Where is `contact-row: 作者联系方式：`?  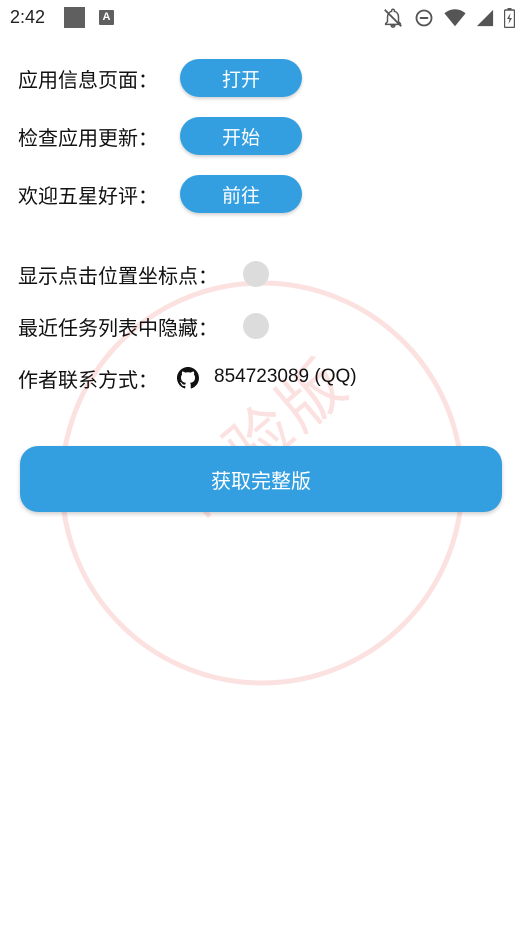 contact-row: 作者联系方式： is located at coordinates (88, 378).